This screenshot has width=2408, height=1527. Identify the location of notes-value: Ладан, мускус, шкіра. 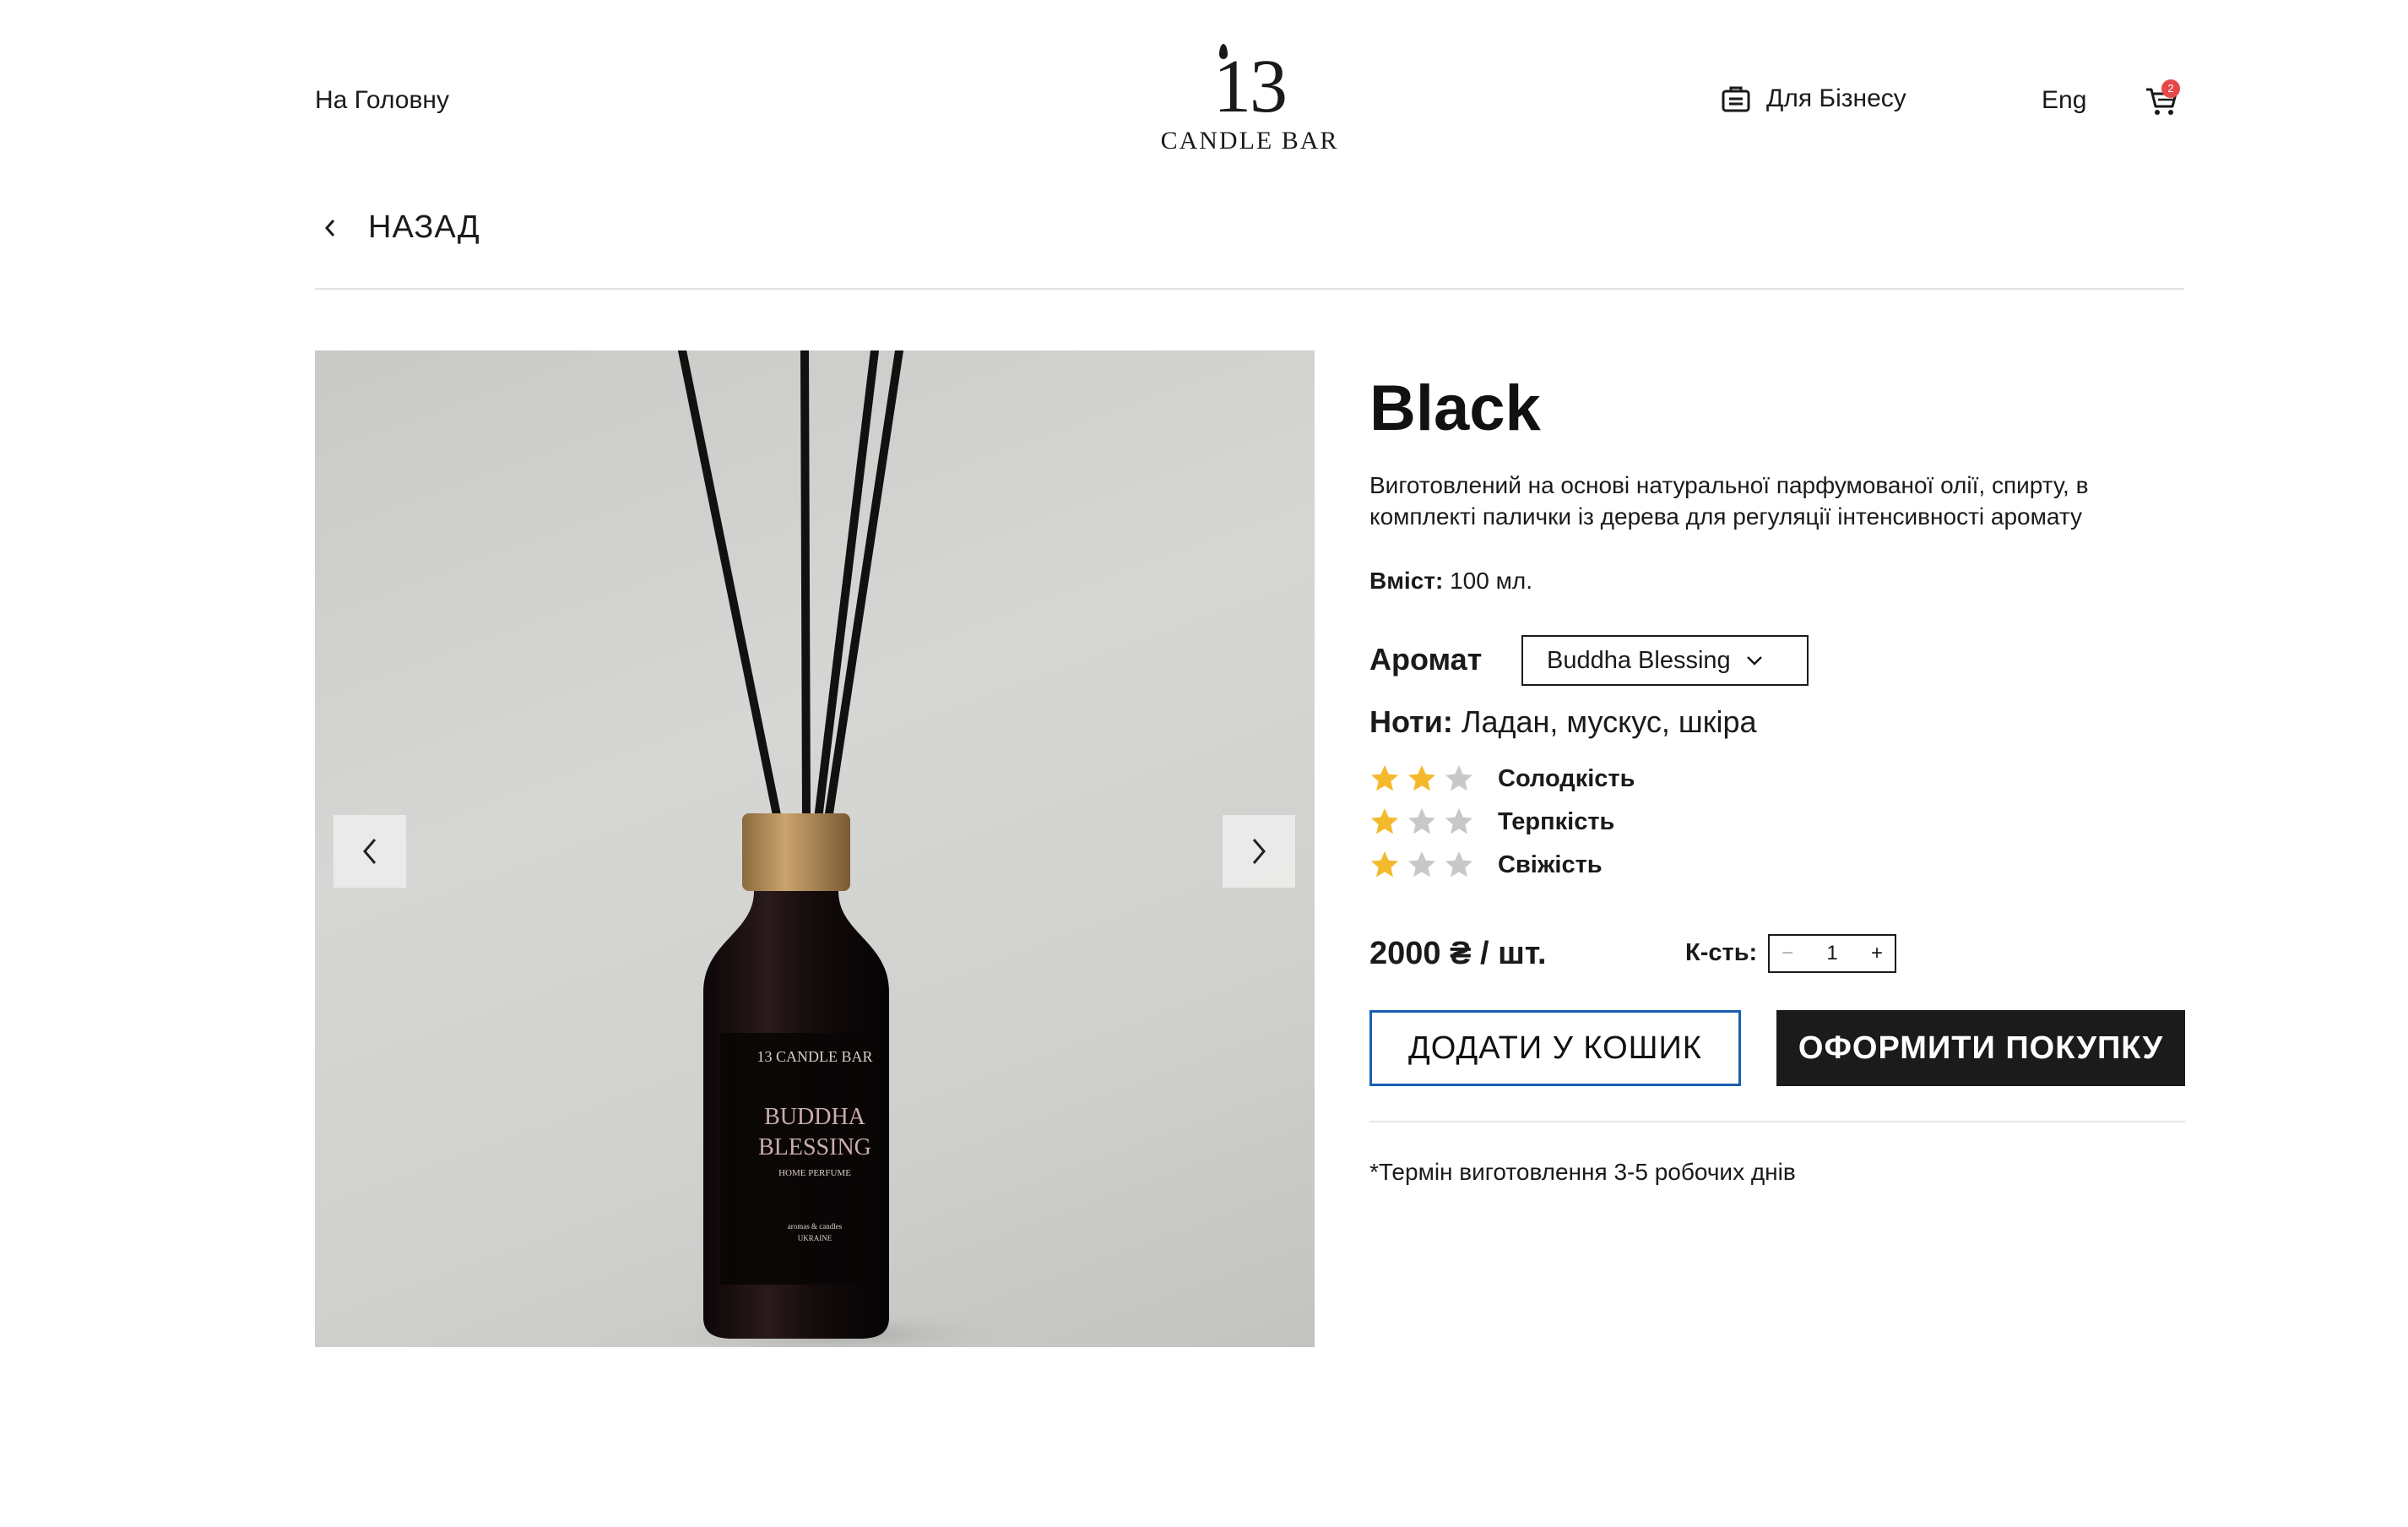
(1604, 721).